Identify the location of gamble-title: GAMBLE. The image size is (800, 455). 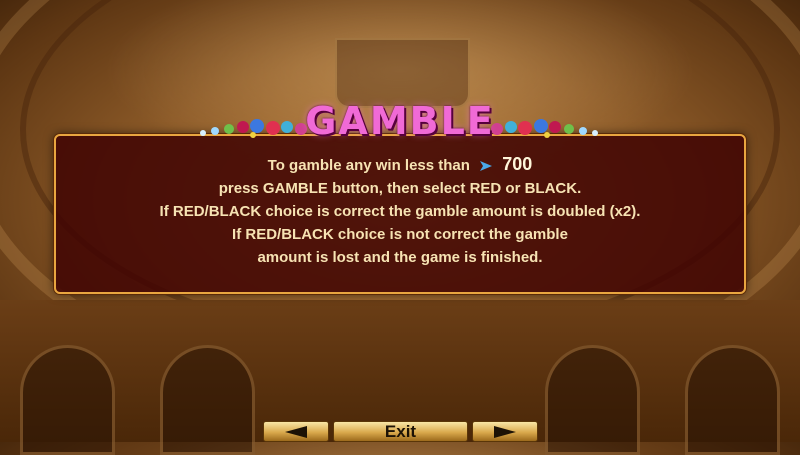
(400, 121).